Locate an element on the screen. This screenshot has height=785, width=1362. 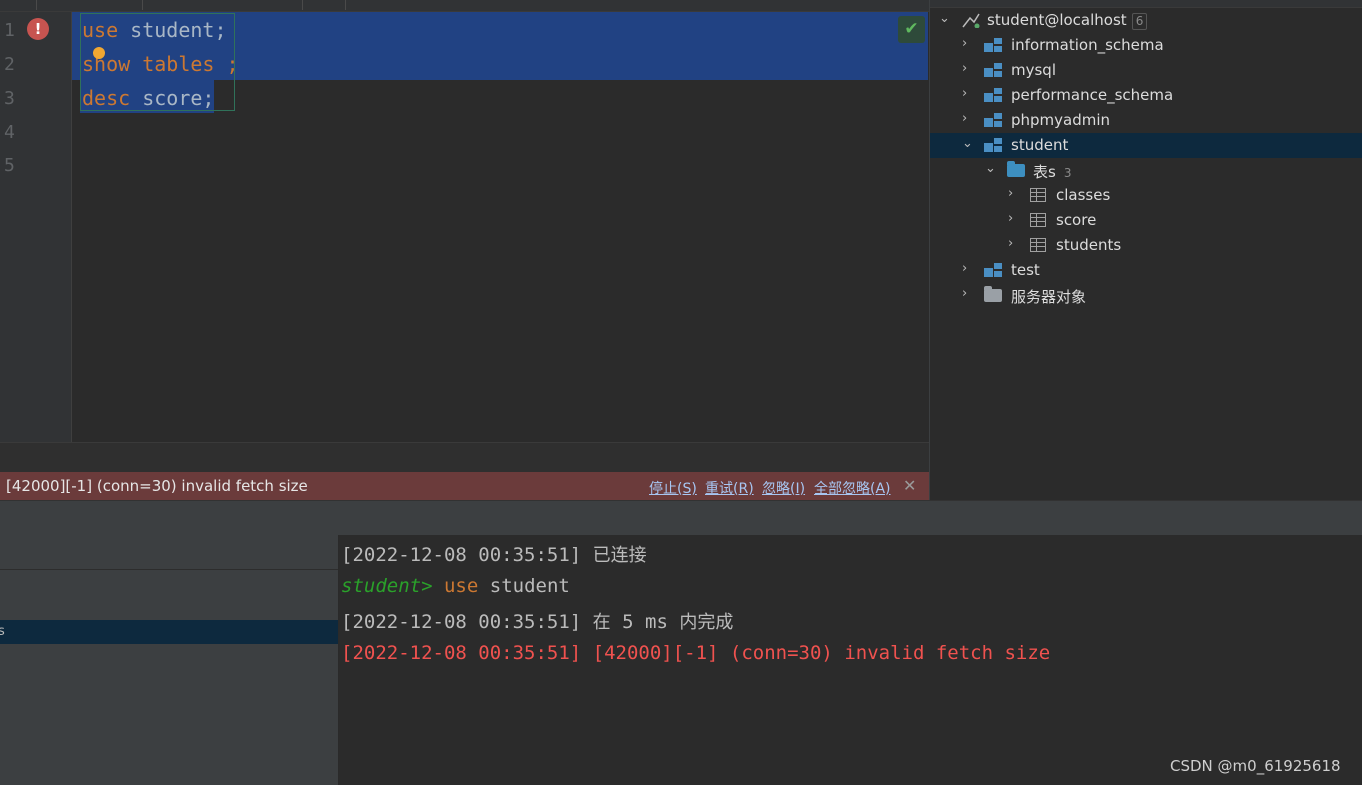
explorer-toolbar is located at coordinates (1146, 4).